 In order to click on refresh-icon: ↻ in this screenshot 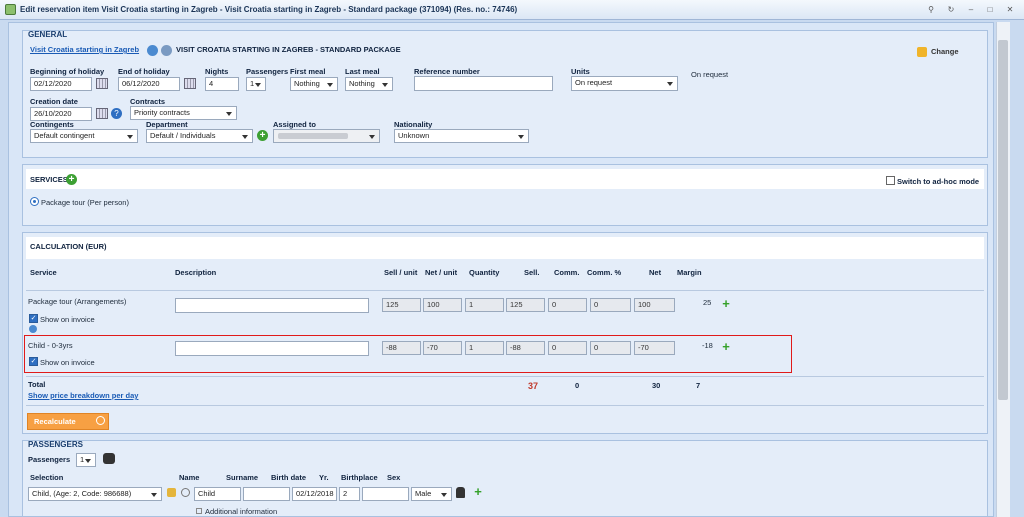, I will do `click(951, 10)`.